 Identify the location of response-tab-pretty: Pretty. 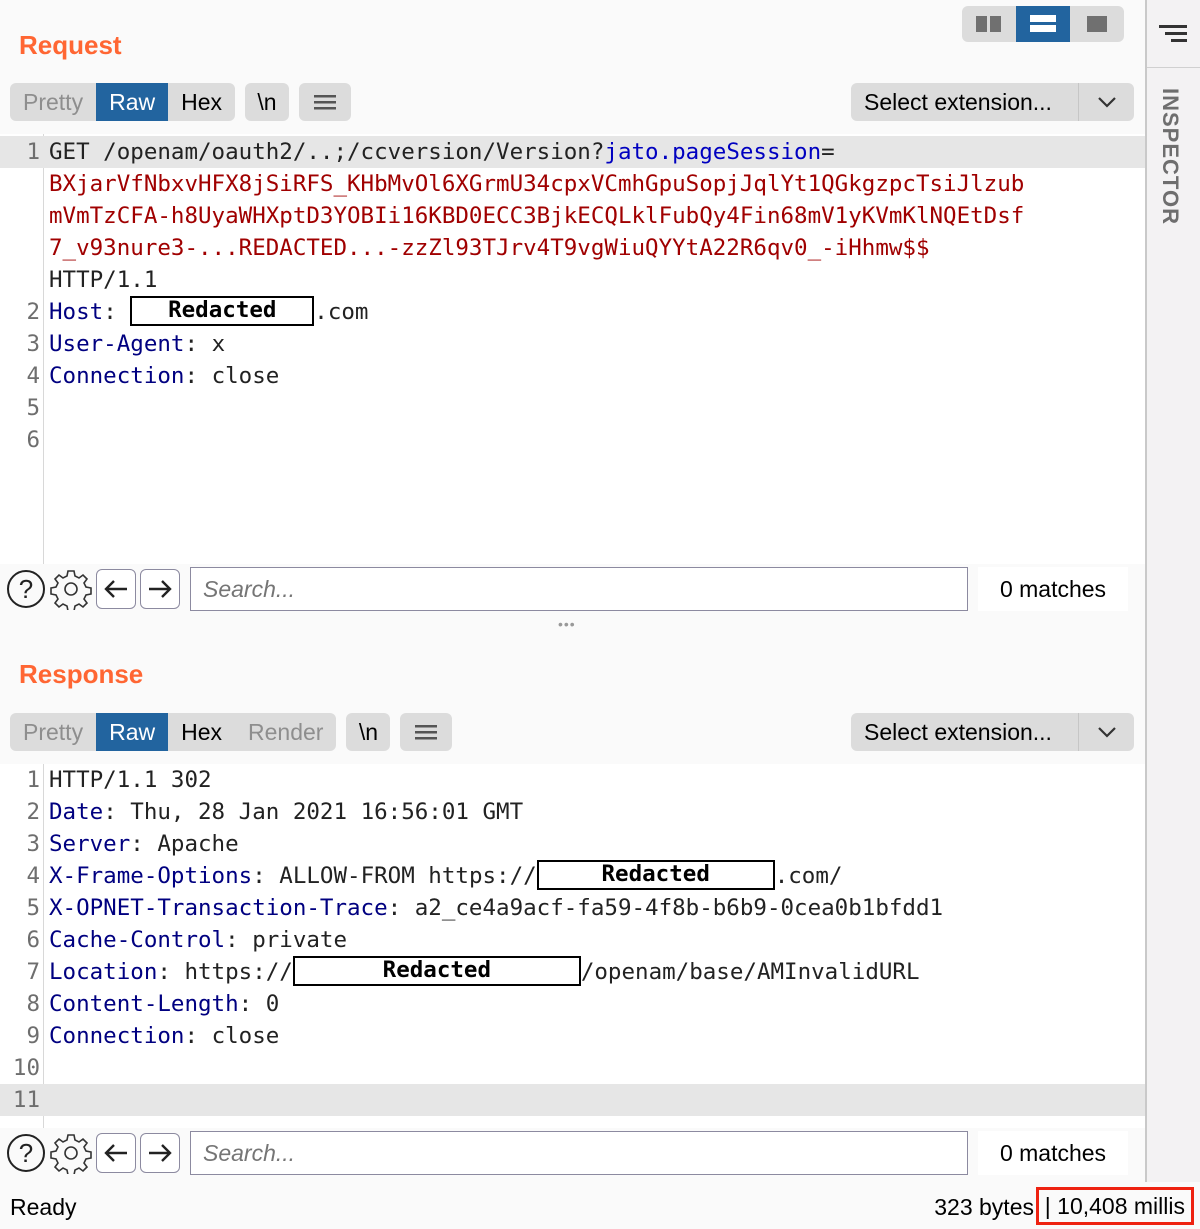
(53, 732).